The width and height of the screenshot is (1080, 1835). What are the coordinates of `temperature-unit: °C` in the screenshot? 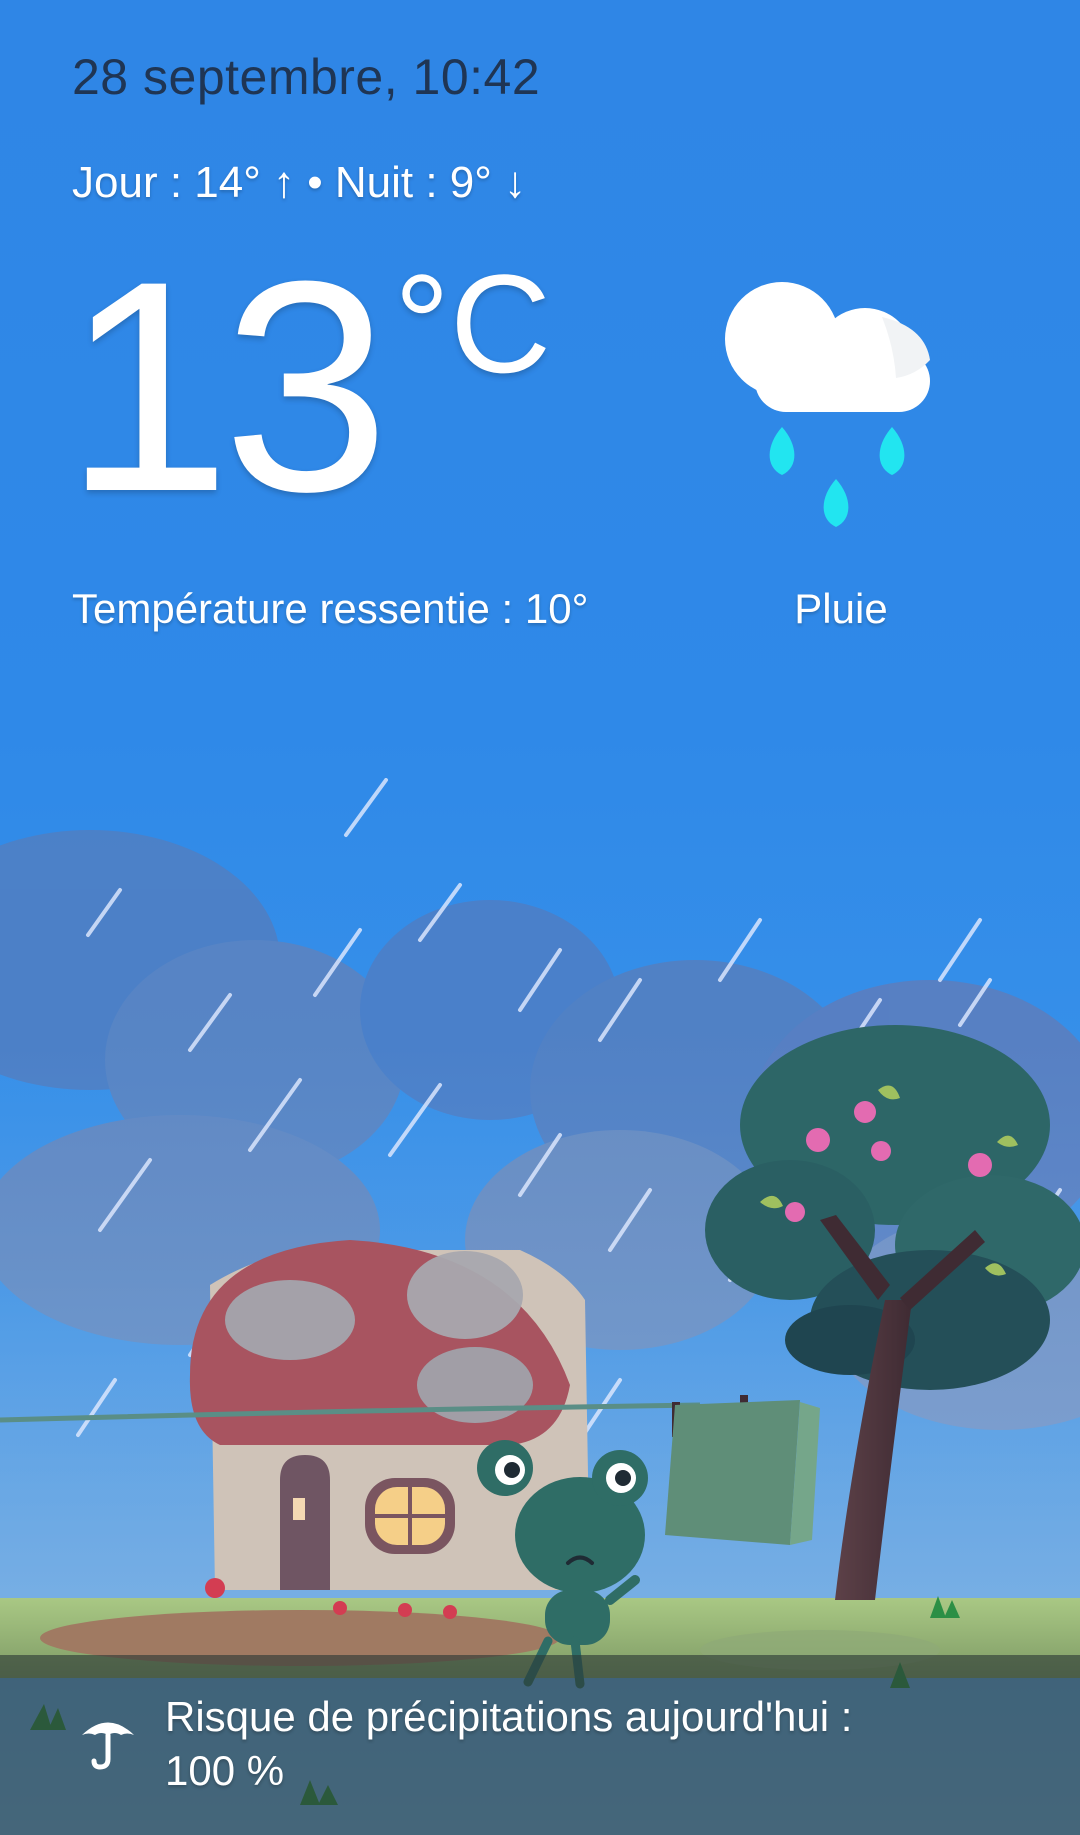 It's located at (473, 323).